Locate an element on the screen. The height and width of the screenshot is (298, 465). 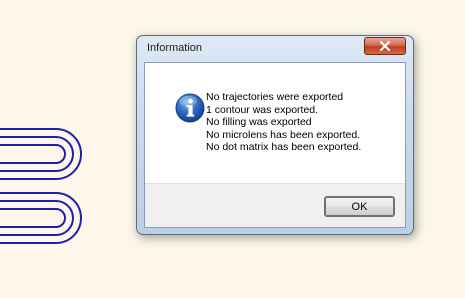
dialog-footer: OK is located at coordinates (275, 205).